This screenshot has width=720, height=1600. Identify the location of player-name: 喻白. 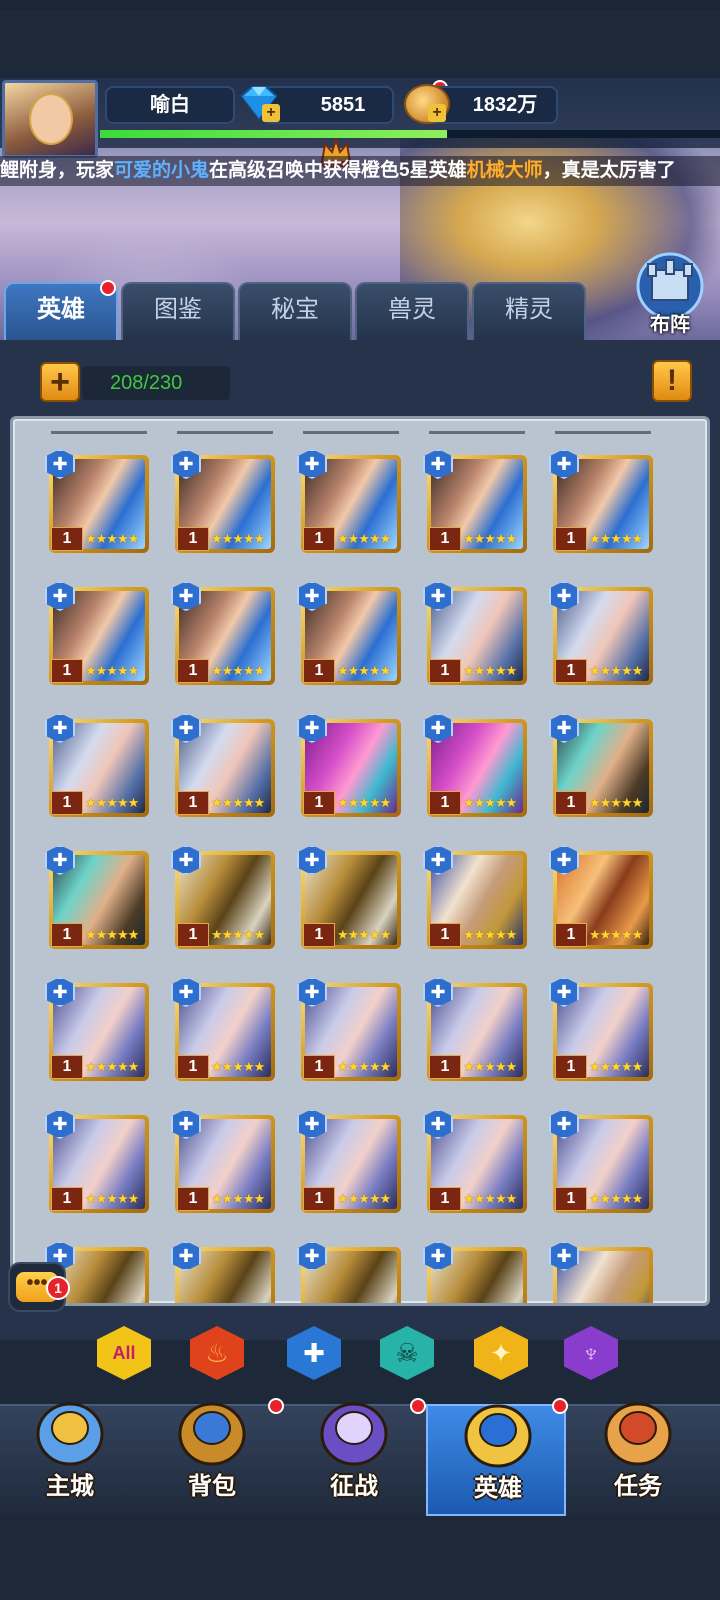
(170, 105).